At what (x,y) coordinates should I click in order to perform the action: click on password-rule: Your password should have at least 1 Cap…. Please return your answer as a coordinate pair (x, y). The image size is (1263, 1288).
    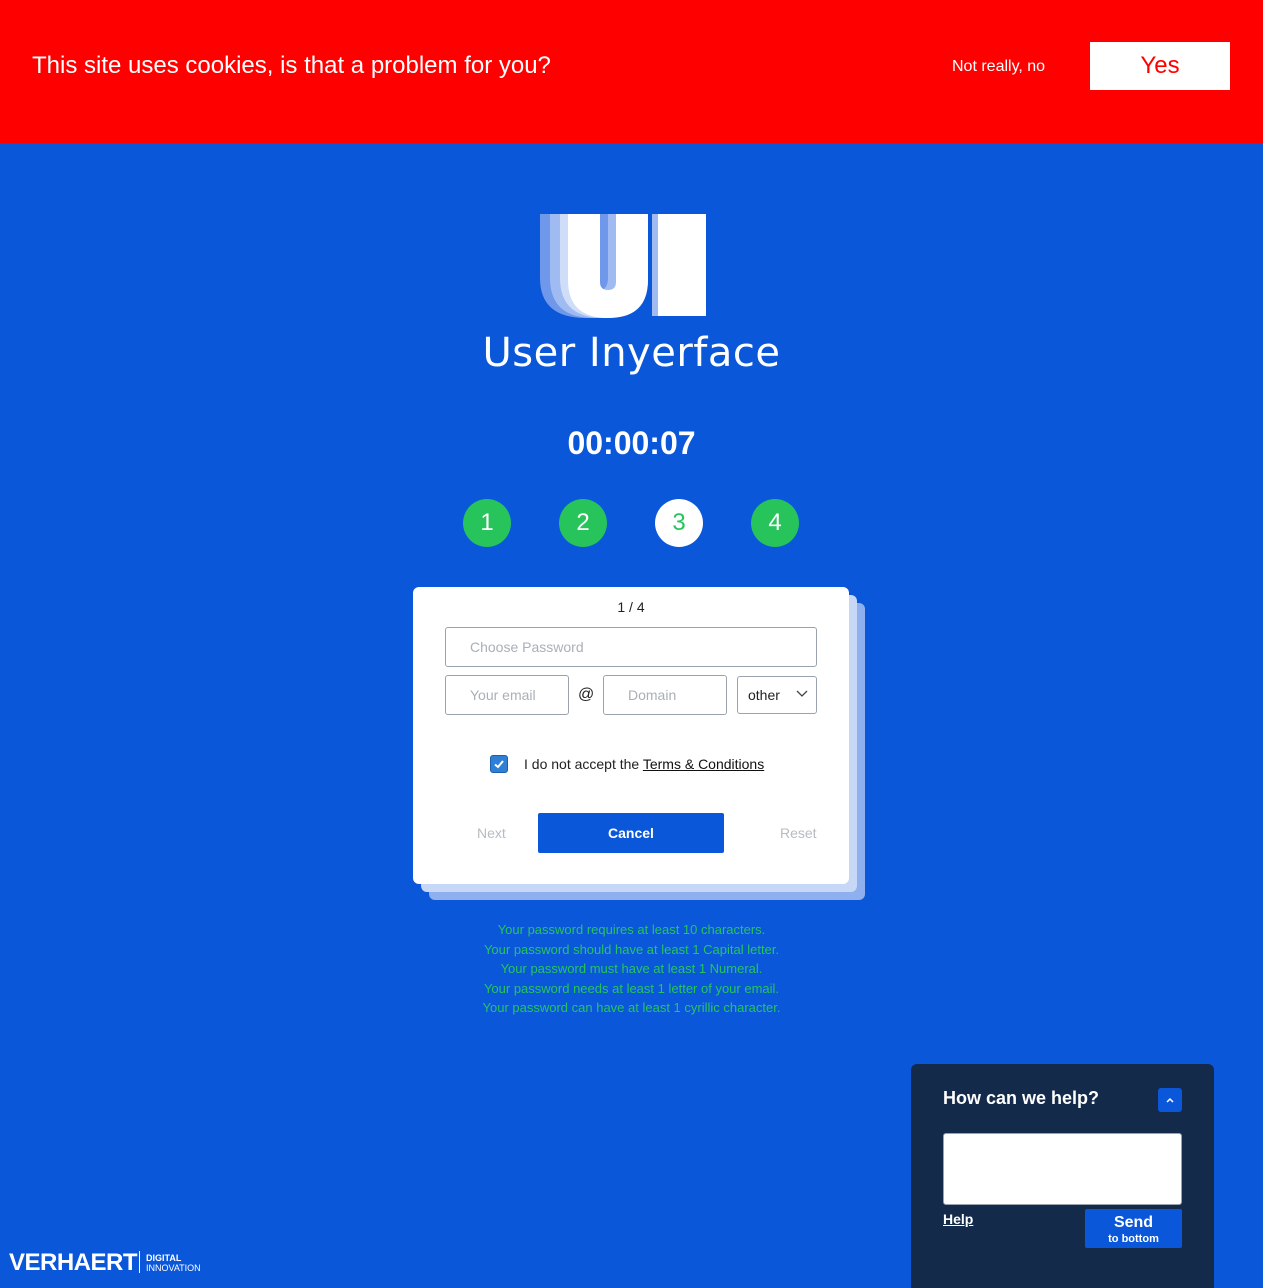
    Looking at the image, I should click on (631, 949).